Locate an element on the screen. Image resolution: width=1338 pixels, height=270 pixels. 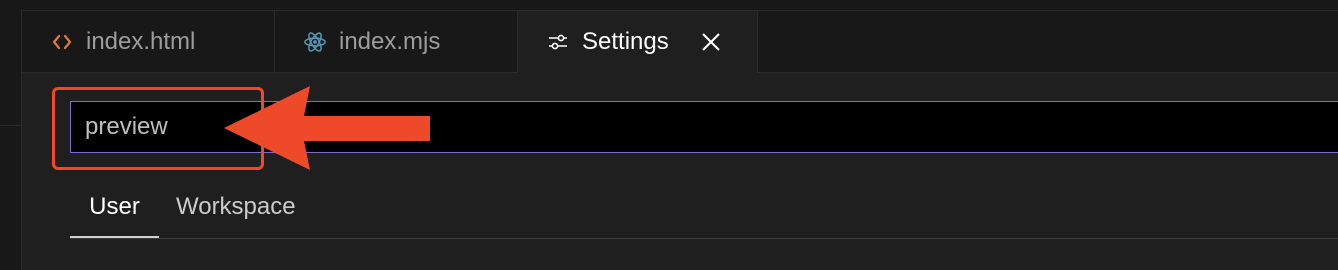
tab-index-html: index.html is located at coordinates (148, 41).